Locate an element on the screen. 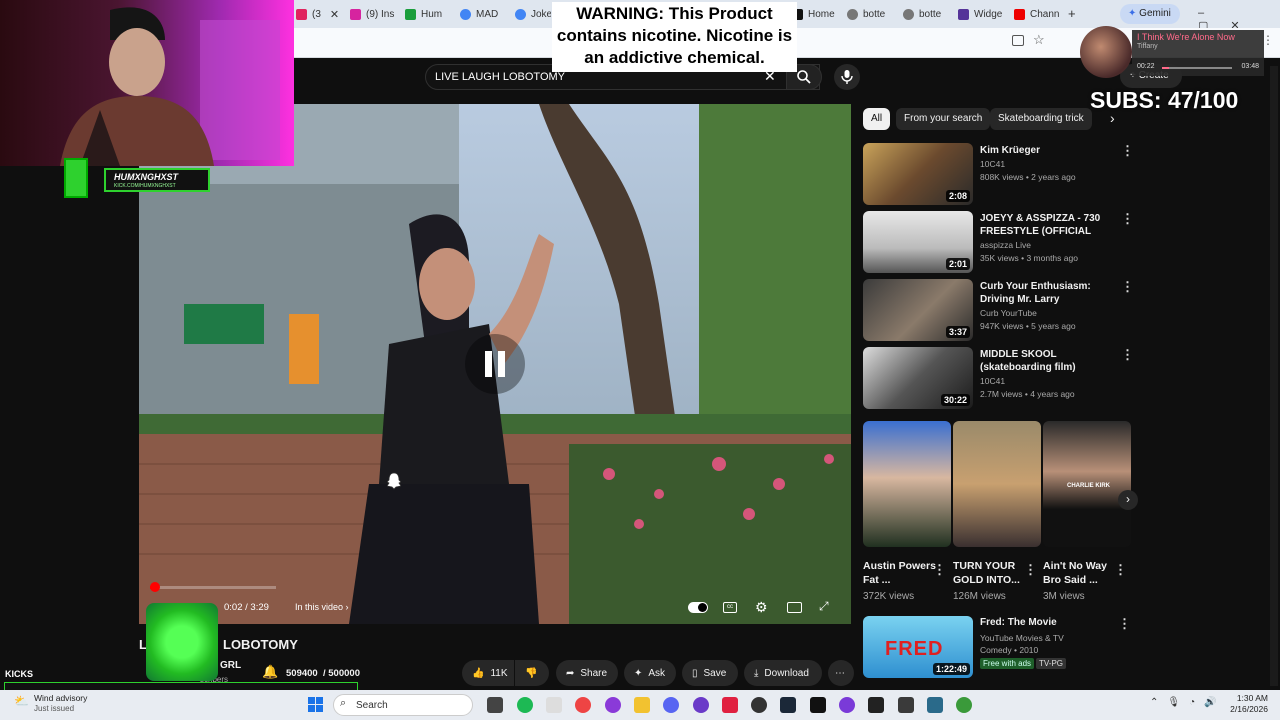 The width and height of the screenshot is (1280, 720). gemini-button: ✦ Gemini is located at coordinates (1150, 14).